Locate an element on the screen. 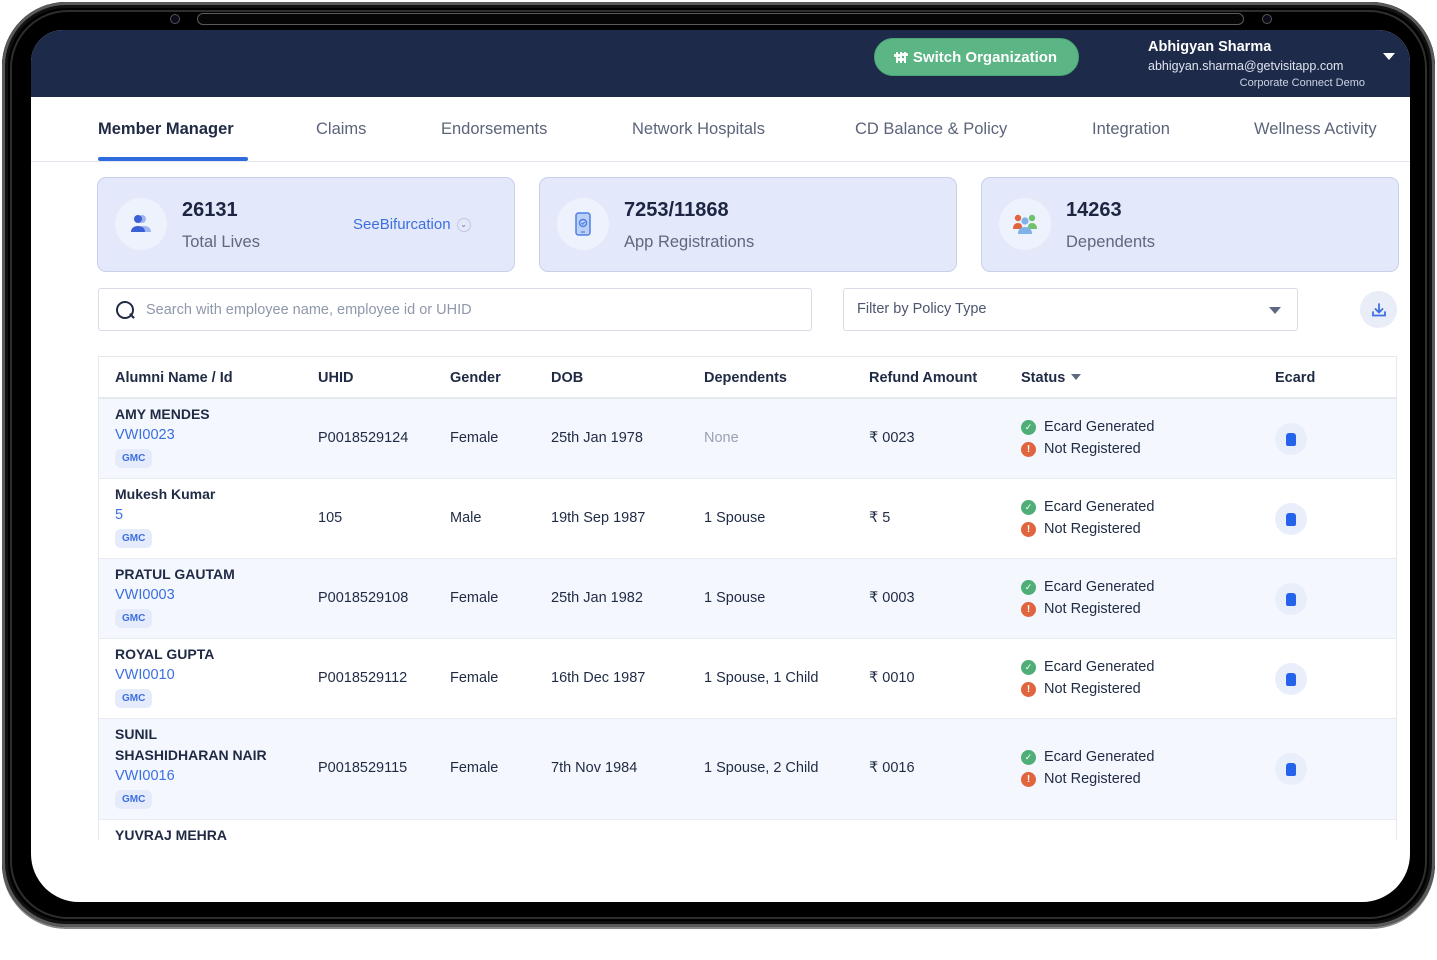 Image resolution: width=1437 pixels, height=960 pixels. search-input is located at coordinates (466, 309).